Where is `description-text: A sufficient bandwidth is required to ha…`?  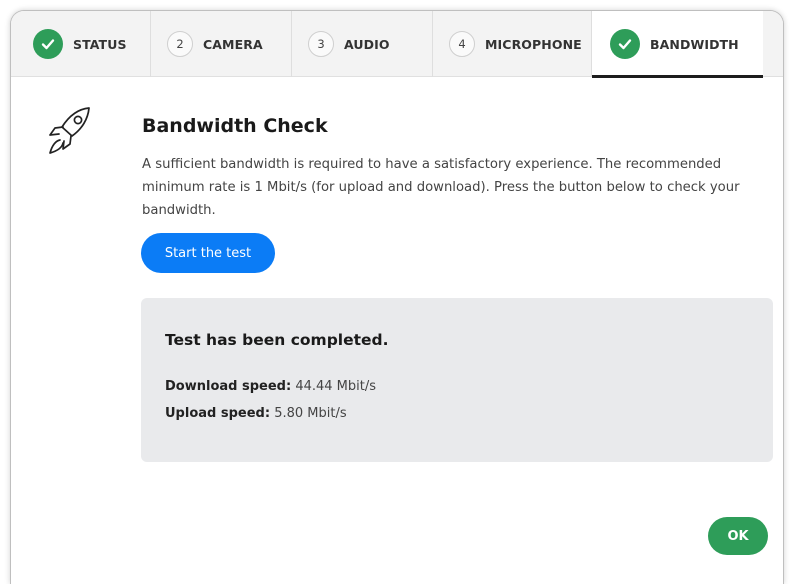
description-text: A sufficient bandwidth is required to ha… is located at coordinates (441, 187).